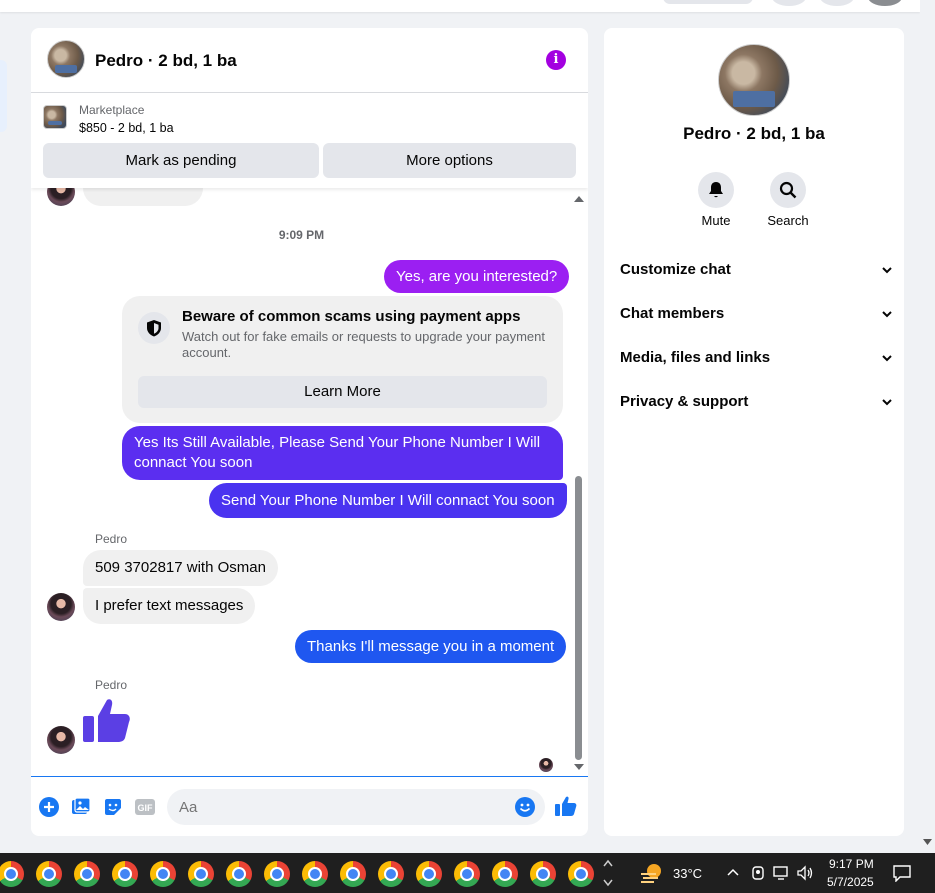 The image size is (935, 893). Describe the element at coordinates (126, 128) in the screenshot. I see `listing-price: $850 - 2 bd, 1 ba` at that location.